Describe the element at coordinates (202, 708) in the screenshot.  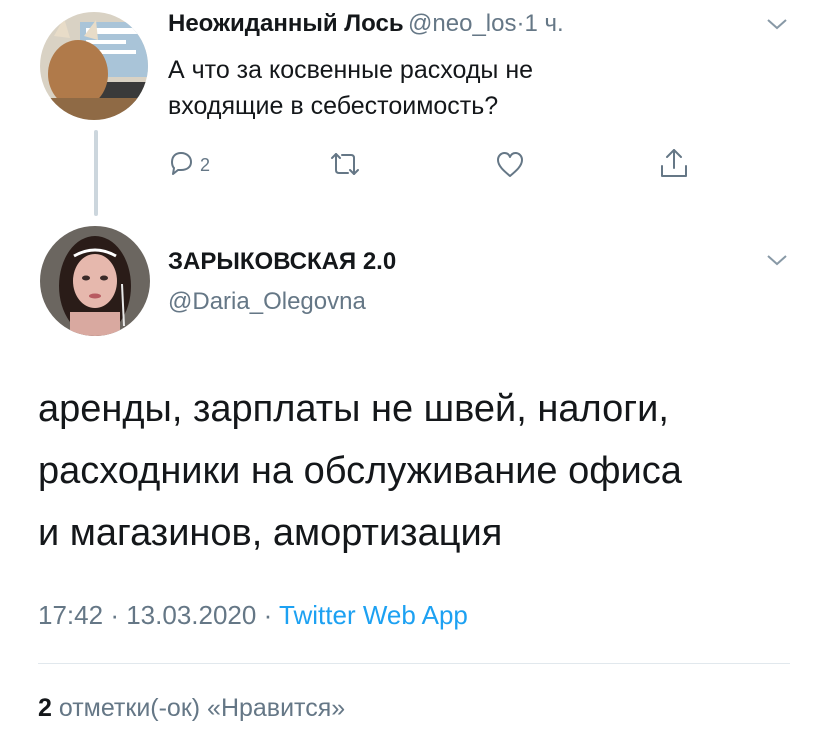
I see `likes-label: отметки(-ок) «Нравится»` at that location.